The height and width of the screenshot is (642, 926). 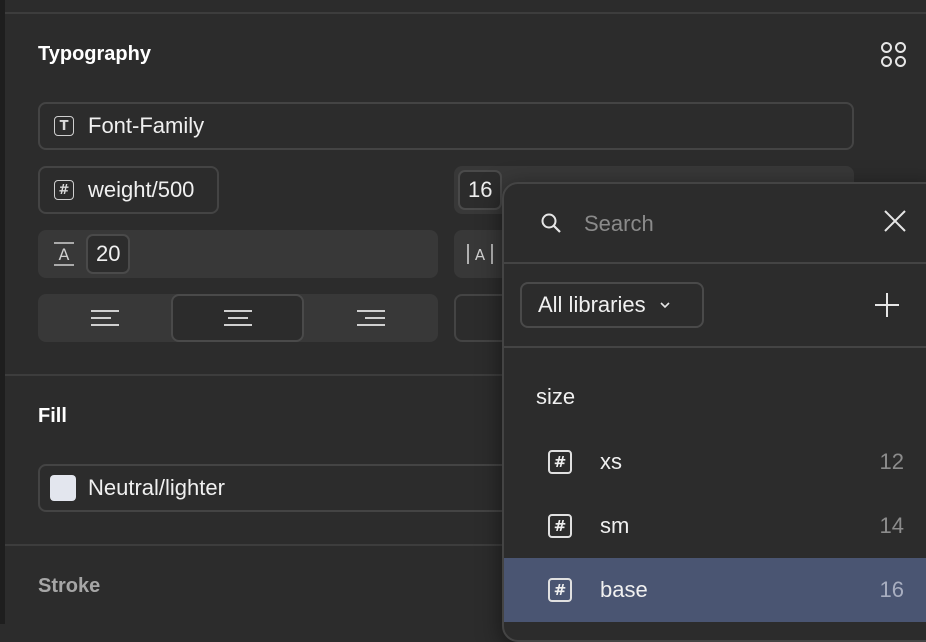 What do you see at coordinates (94, 54) in the screenshot?
I see `typography-section-title: Typography` at bounding box center [94, 54].